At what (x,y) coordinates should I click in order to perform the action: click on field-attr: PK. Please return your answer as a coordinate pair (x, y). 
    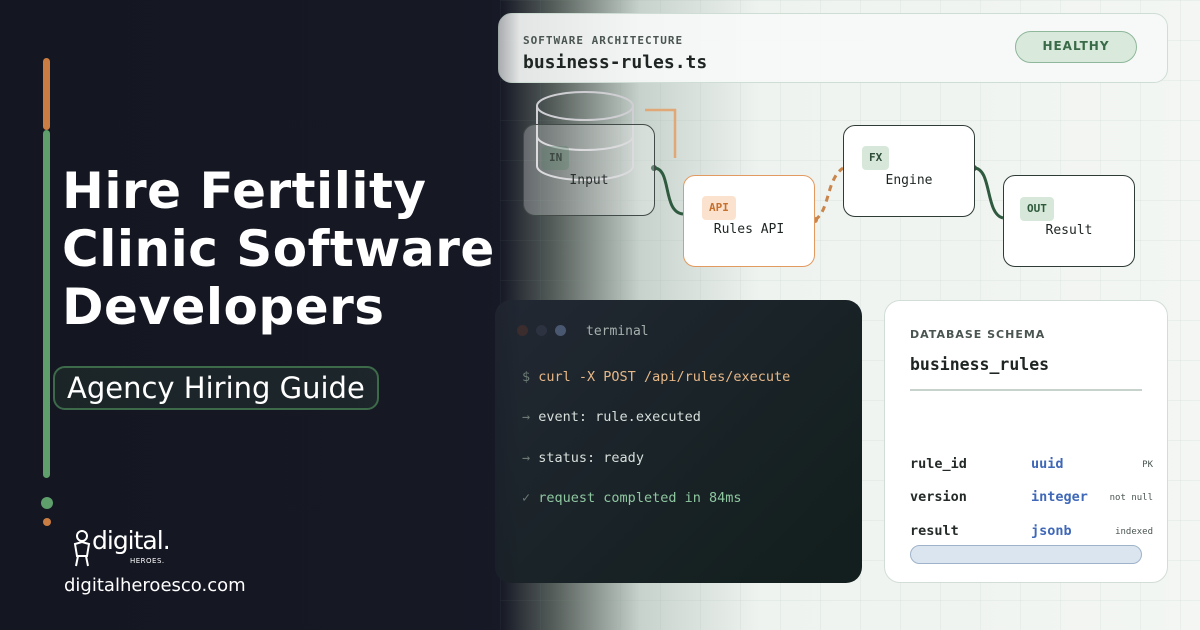
    Looking at the image, I should click on (1147, 465).